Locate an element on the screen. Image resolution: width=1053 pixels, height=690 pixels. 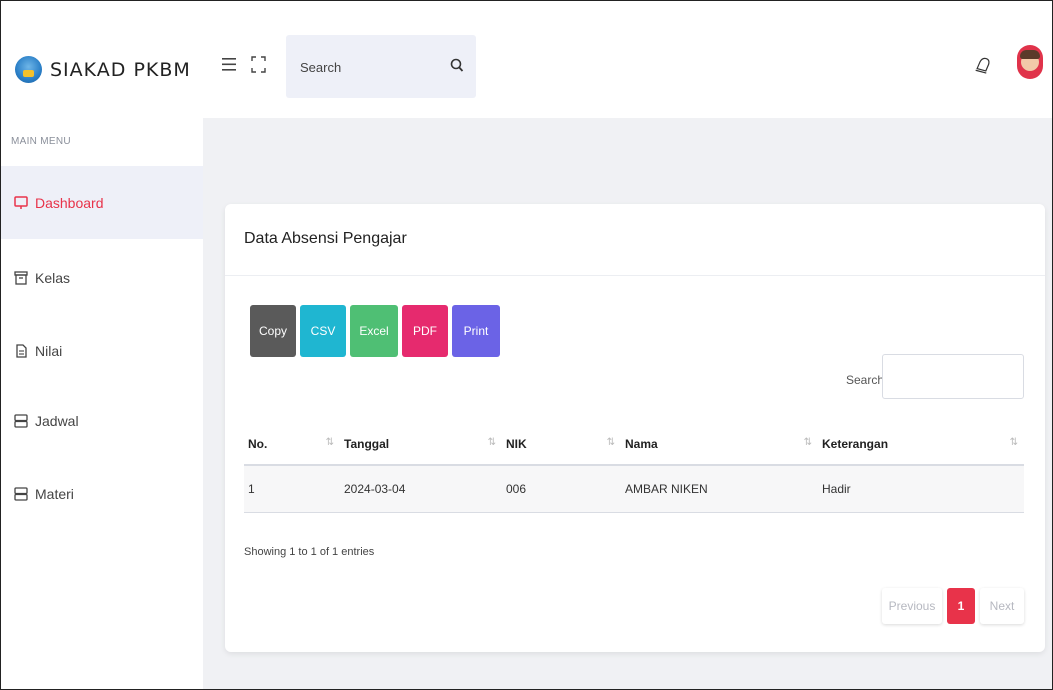
archive-icon is located at coordinates (21, 277).